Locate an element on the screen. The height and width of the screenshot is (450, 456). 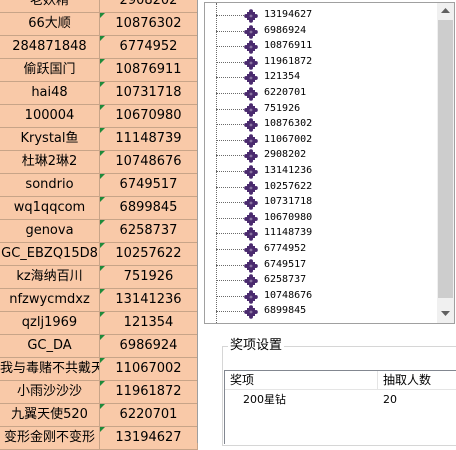
scroll-up-button is located at coordinates (445, 11).